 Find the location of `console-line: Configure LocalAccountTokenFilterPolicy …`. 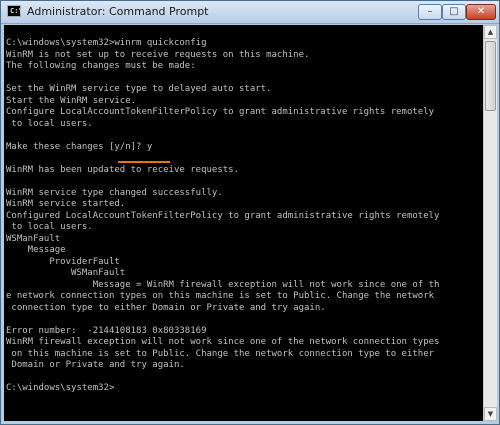

console-line: Configure LocalAccountTokenFilterPolicy … is located at coordinates (220, 112).